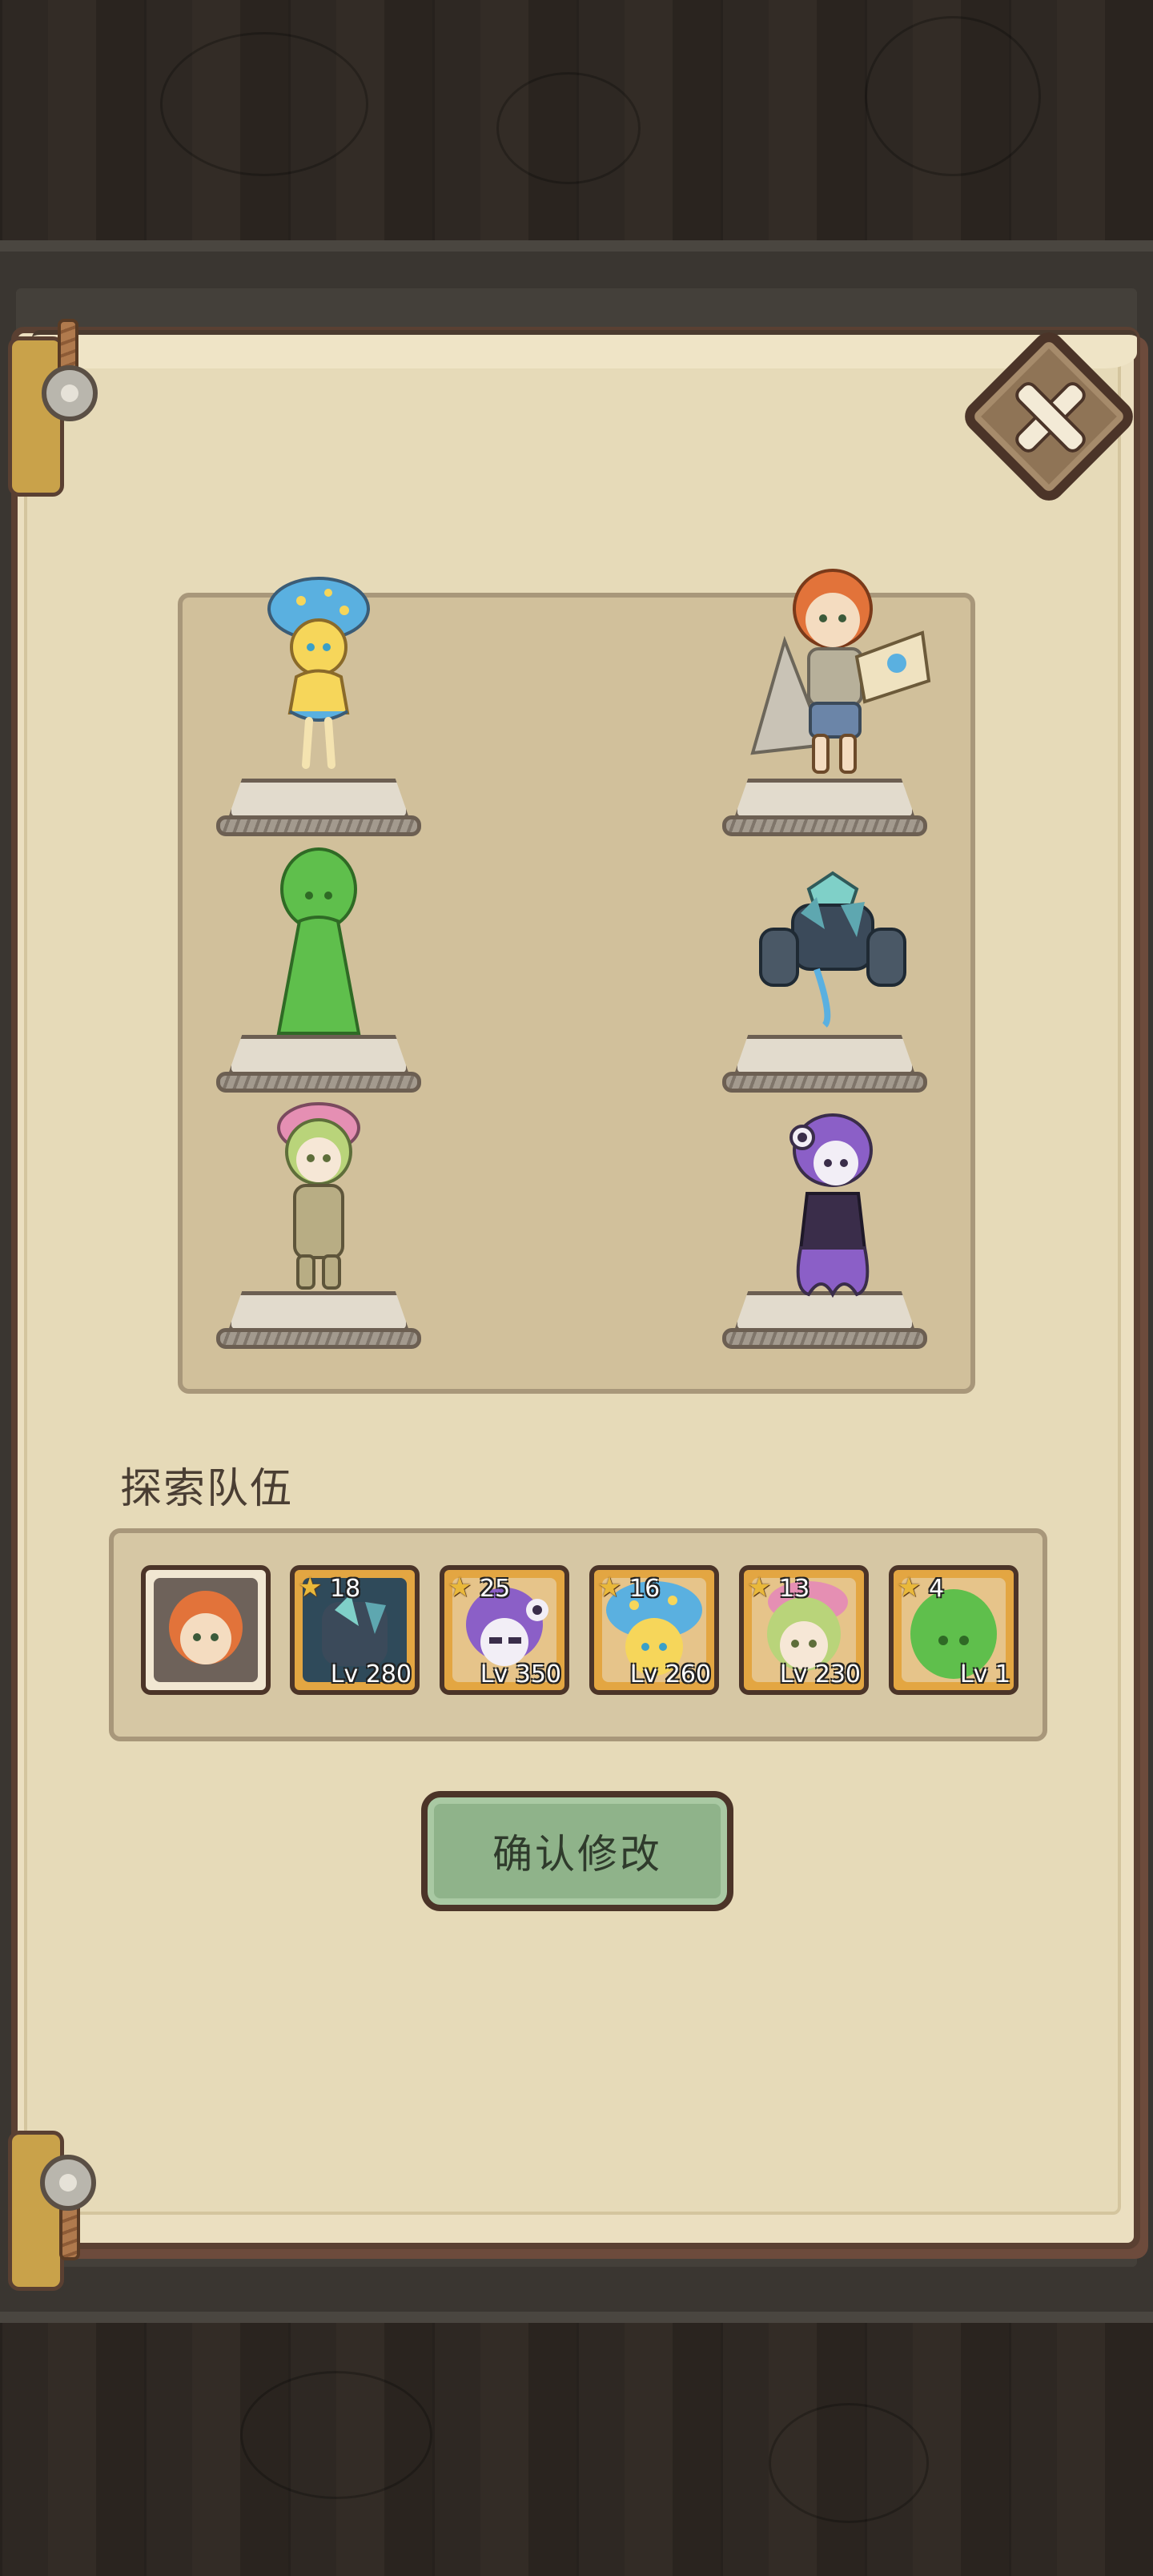 The image size is (1153, 2576). What do you see at coordinates (954, 1630) in the screenshot?
I see `team-slot-green-slime-girl: ★ 4 Lv 1` at bounding box center [954, 1630].